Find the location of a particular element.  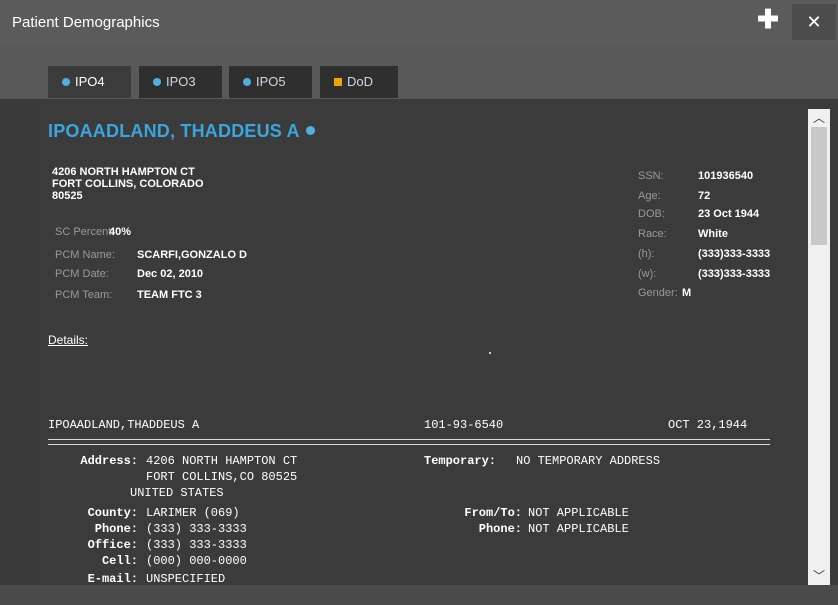

address-value: 4206 NORTH HAMPTON CT is located at coordinates (222, 461).